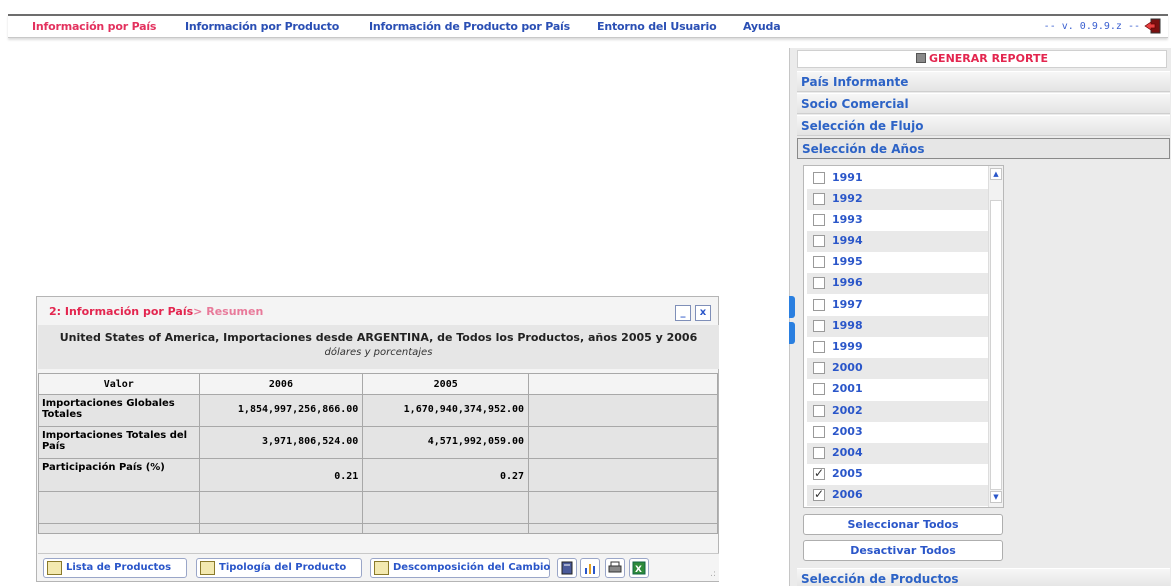  Describe the element at coordinates (898, 199) in the screenshot. I see `year-item: 1992` at that location.